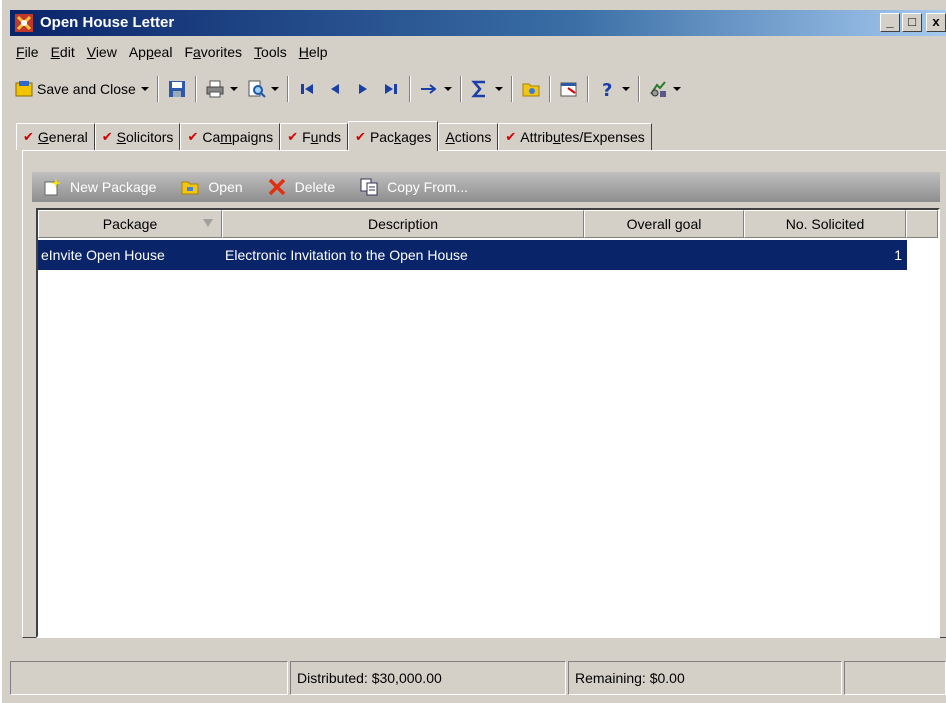 This screenshot has height=703, width=946. I want to click on properties-icon, so click(568, 89).